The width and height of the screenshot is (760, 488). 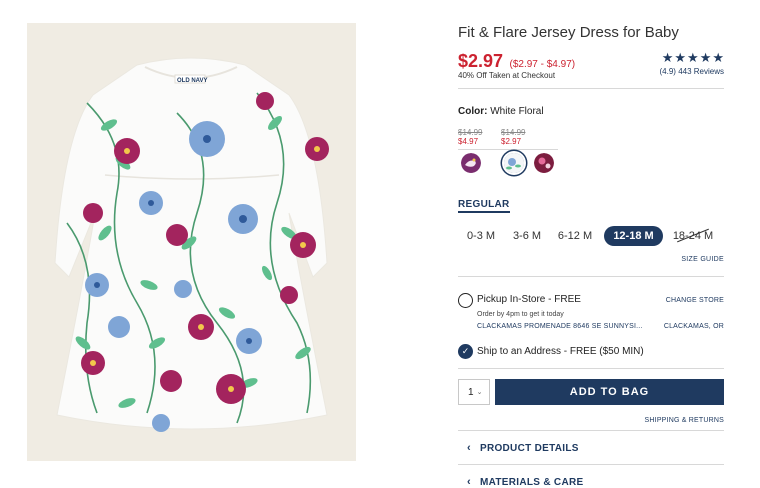 What do you see at coordinates (693, 236) in the screenshot?
I see `size-option-18-24m: 18-24 M` at bounding box center [693, 236].